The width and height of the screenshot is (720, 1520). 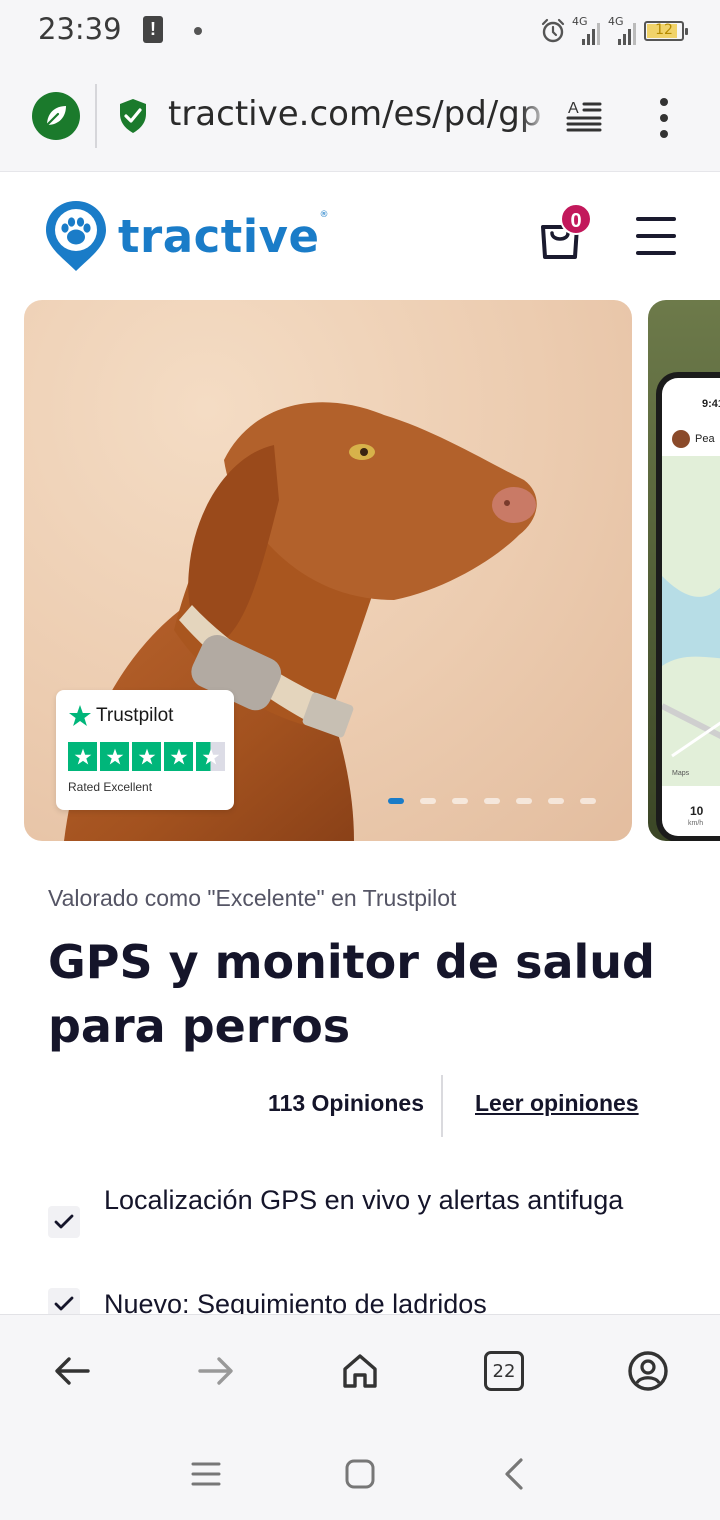 I want to click on url-field: tractive.com/es/pd/gps, so click(x=355, y=114).